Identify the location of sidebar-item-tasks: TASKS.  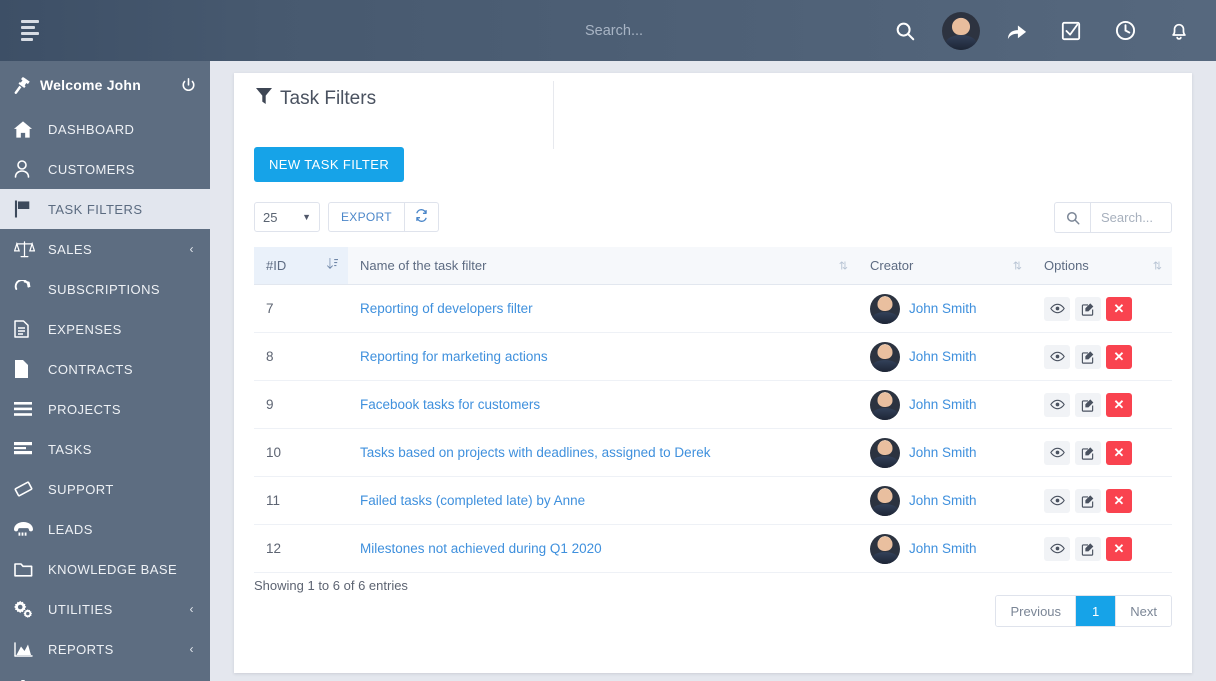
(105, 449).